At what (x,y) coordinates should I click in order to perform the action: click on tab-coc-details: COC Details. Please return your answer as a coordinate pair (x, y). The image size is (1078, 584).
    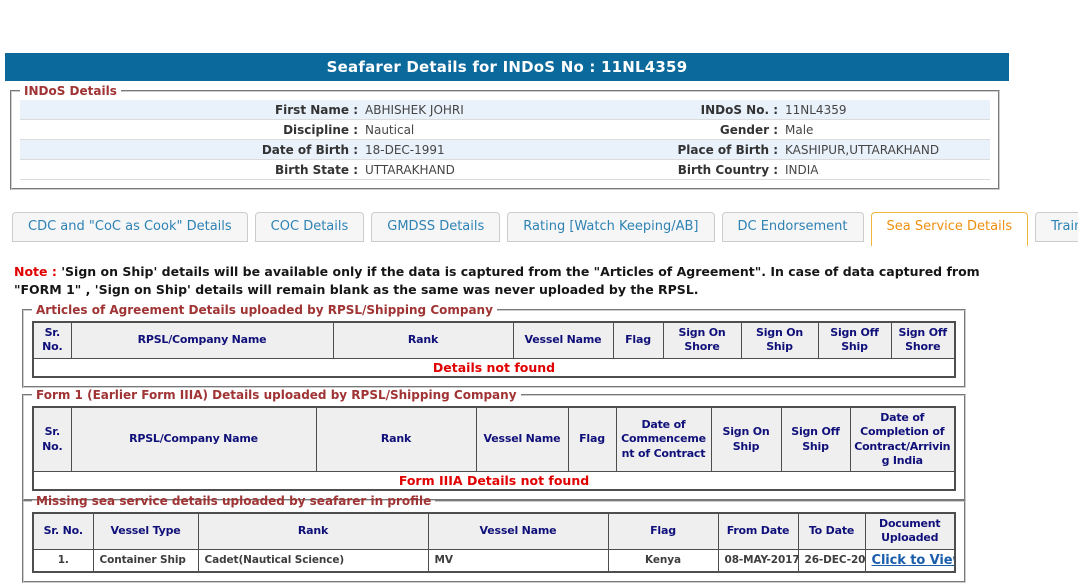
    Looking at the image, I should click on (309, 227).